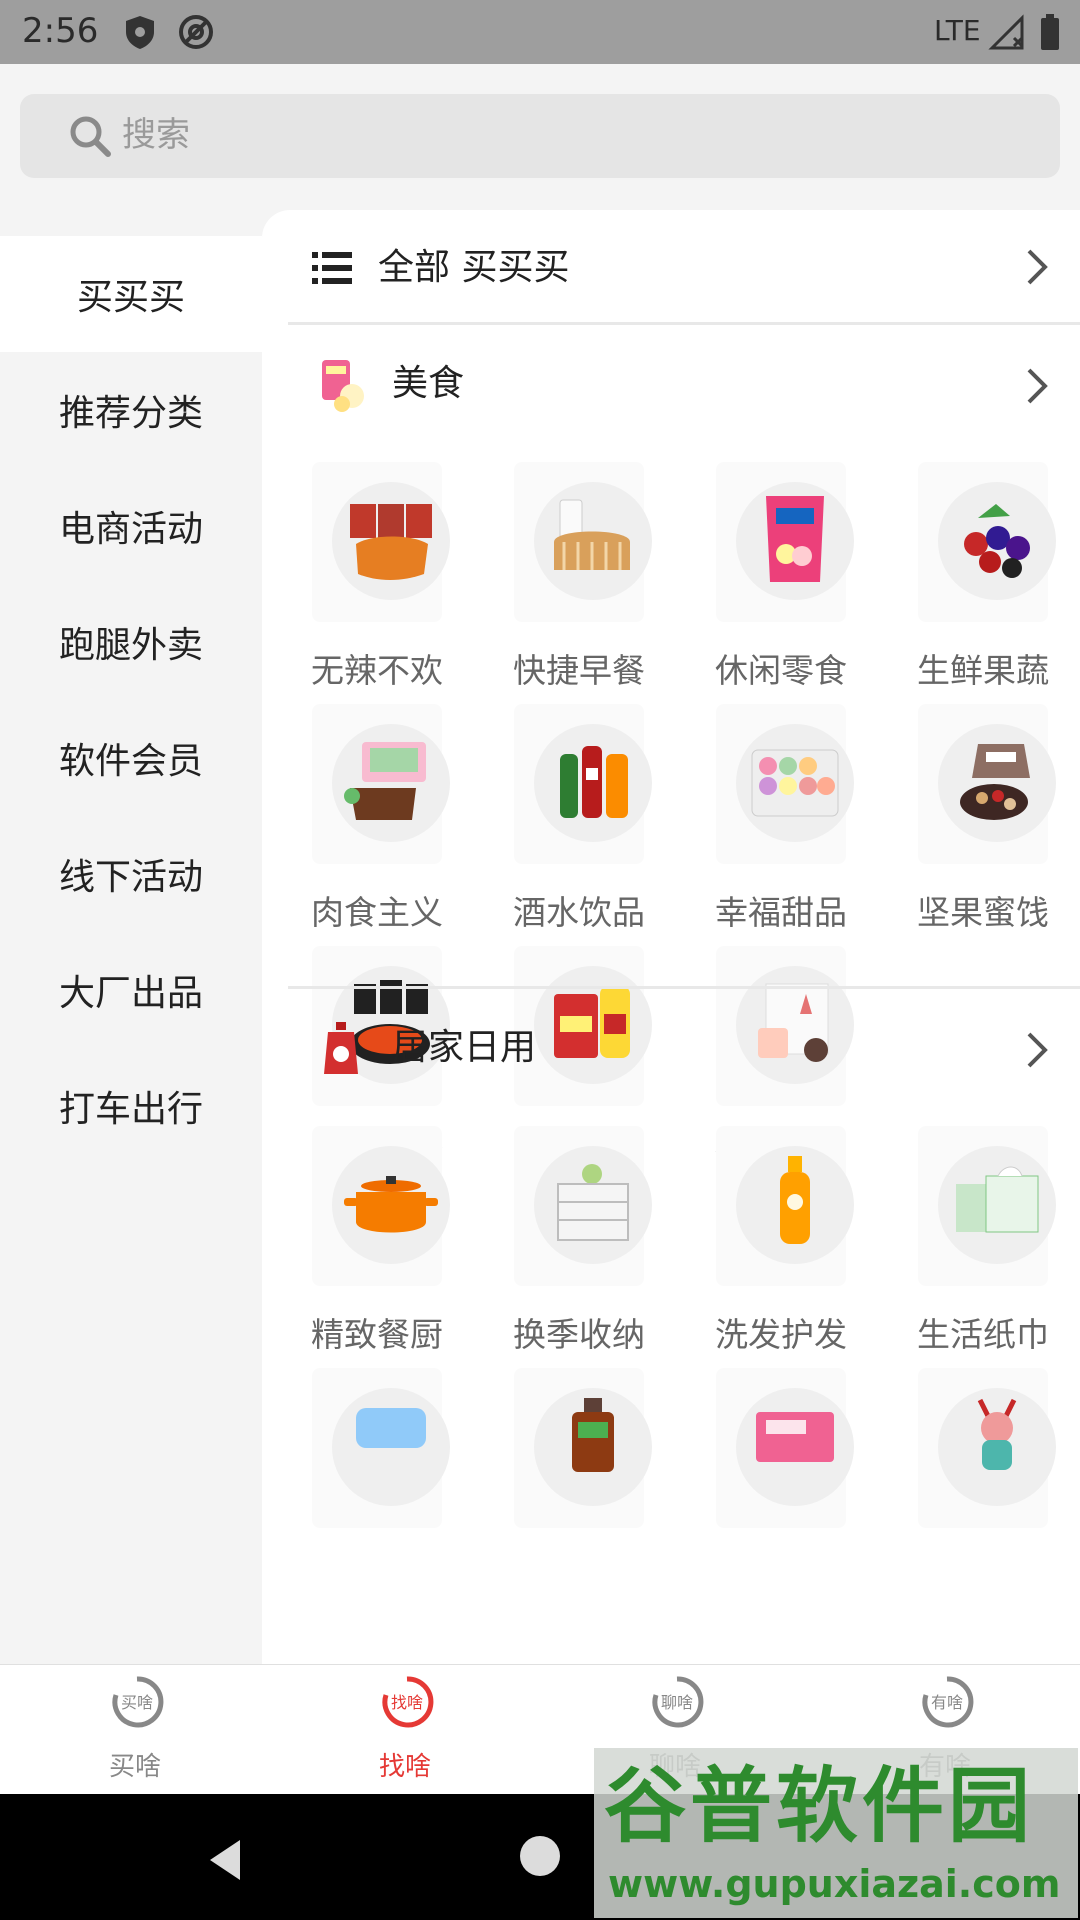 Image resolution: width=1080 pixels, height=1920 pixels. What do you see at coordinates (671, 385) in the screenshot?
I see `section-header-food: 美食` at bounding box center [671, 385].